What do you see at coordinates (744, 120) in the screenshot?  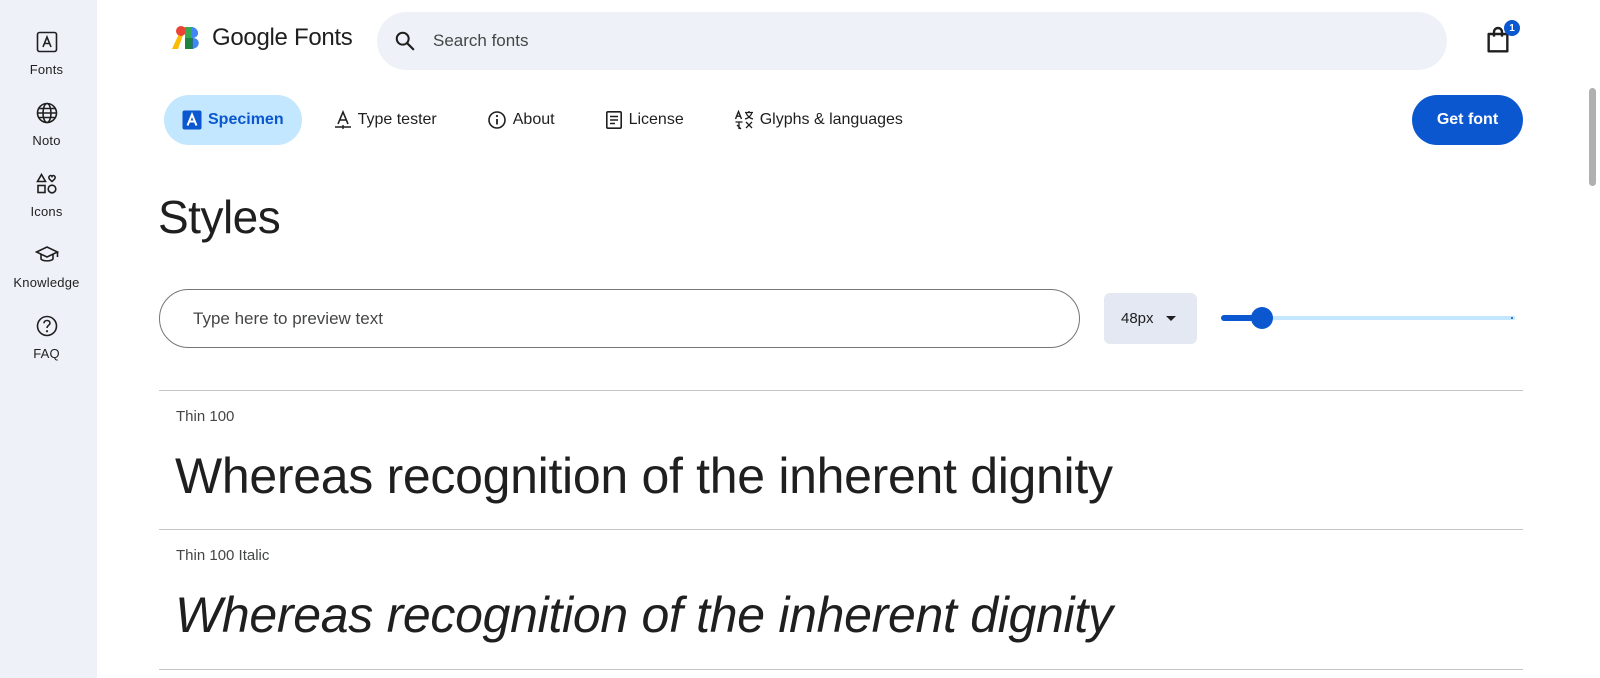 I see `glyphs-icon` at bounding box center [744, 120].